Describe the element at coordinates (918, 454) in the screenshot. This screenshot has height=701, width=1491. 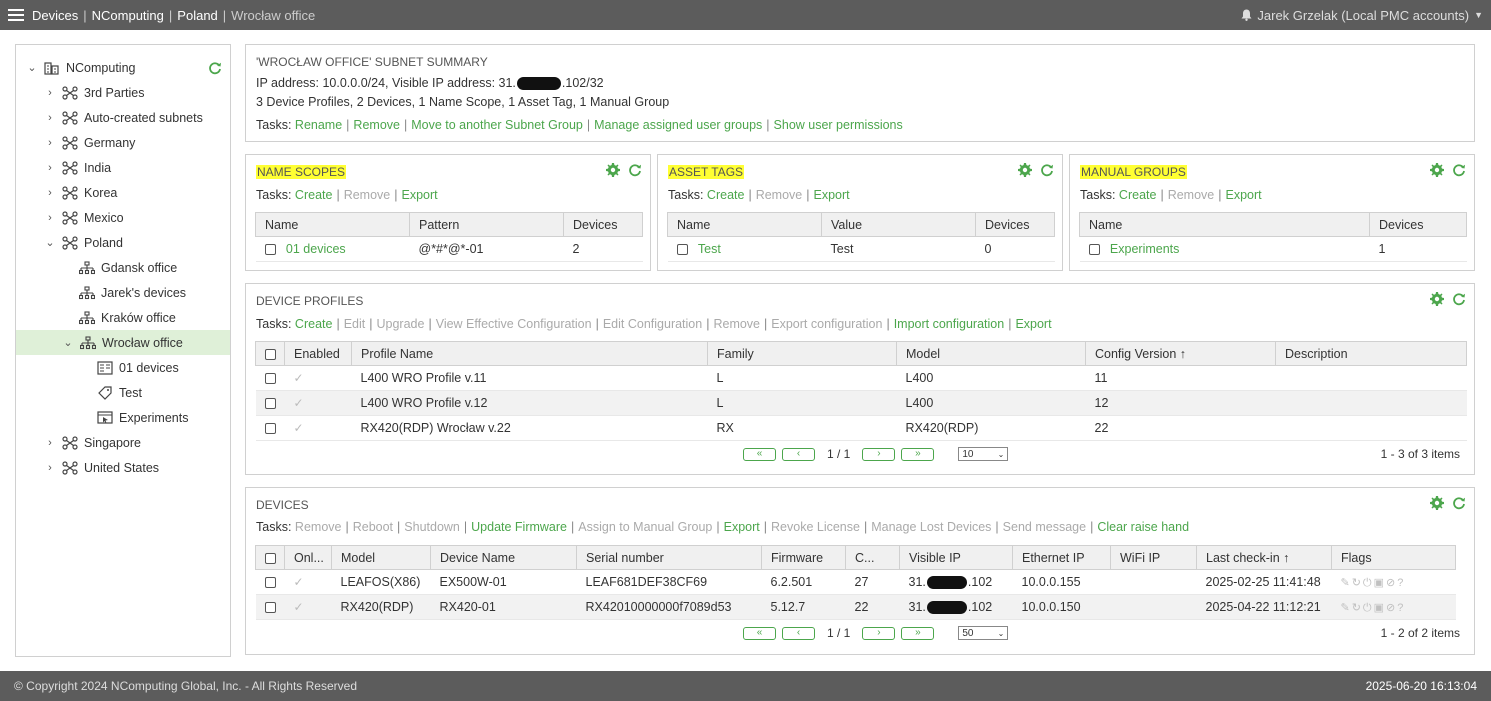
I see `last-page-button: »` at that location.